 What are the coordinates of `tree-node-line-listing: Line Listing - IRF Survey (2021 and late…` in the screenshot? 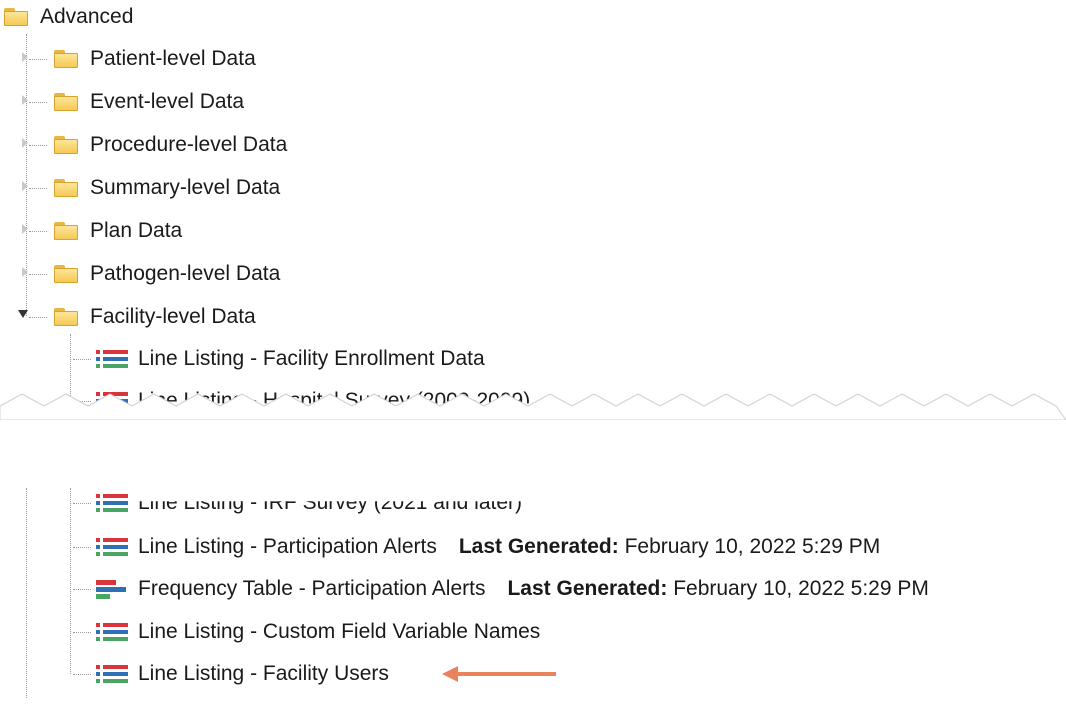 It's located at (309, 503).